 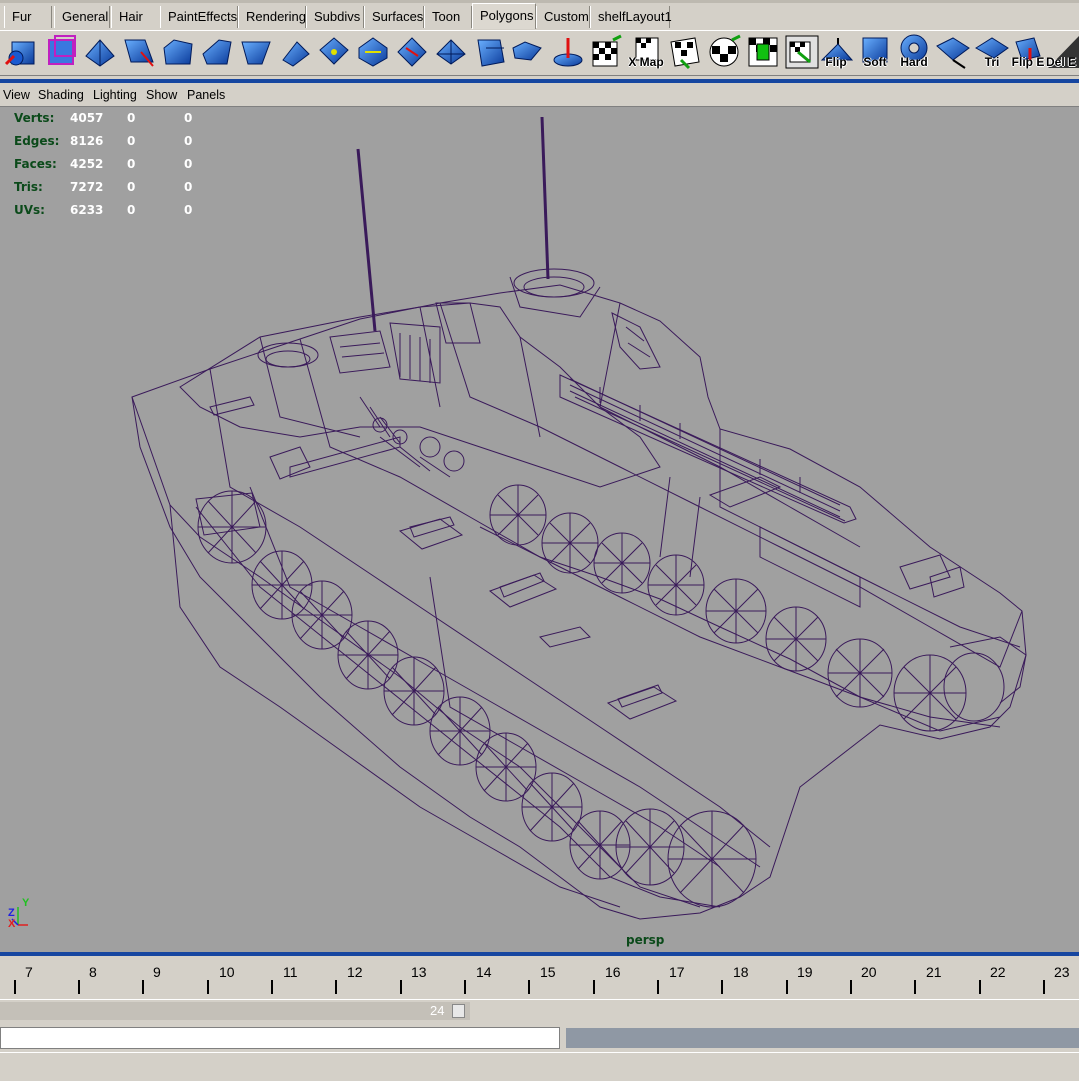 I want to click on frame-label: 11, so click(x=290, y=972).